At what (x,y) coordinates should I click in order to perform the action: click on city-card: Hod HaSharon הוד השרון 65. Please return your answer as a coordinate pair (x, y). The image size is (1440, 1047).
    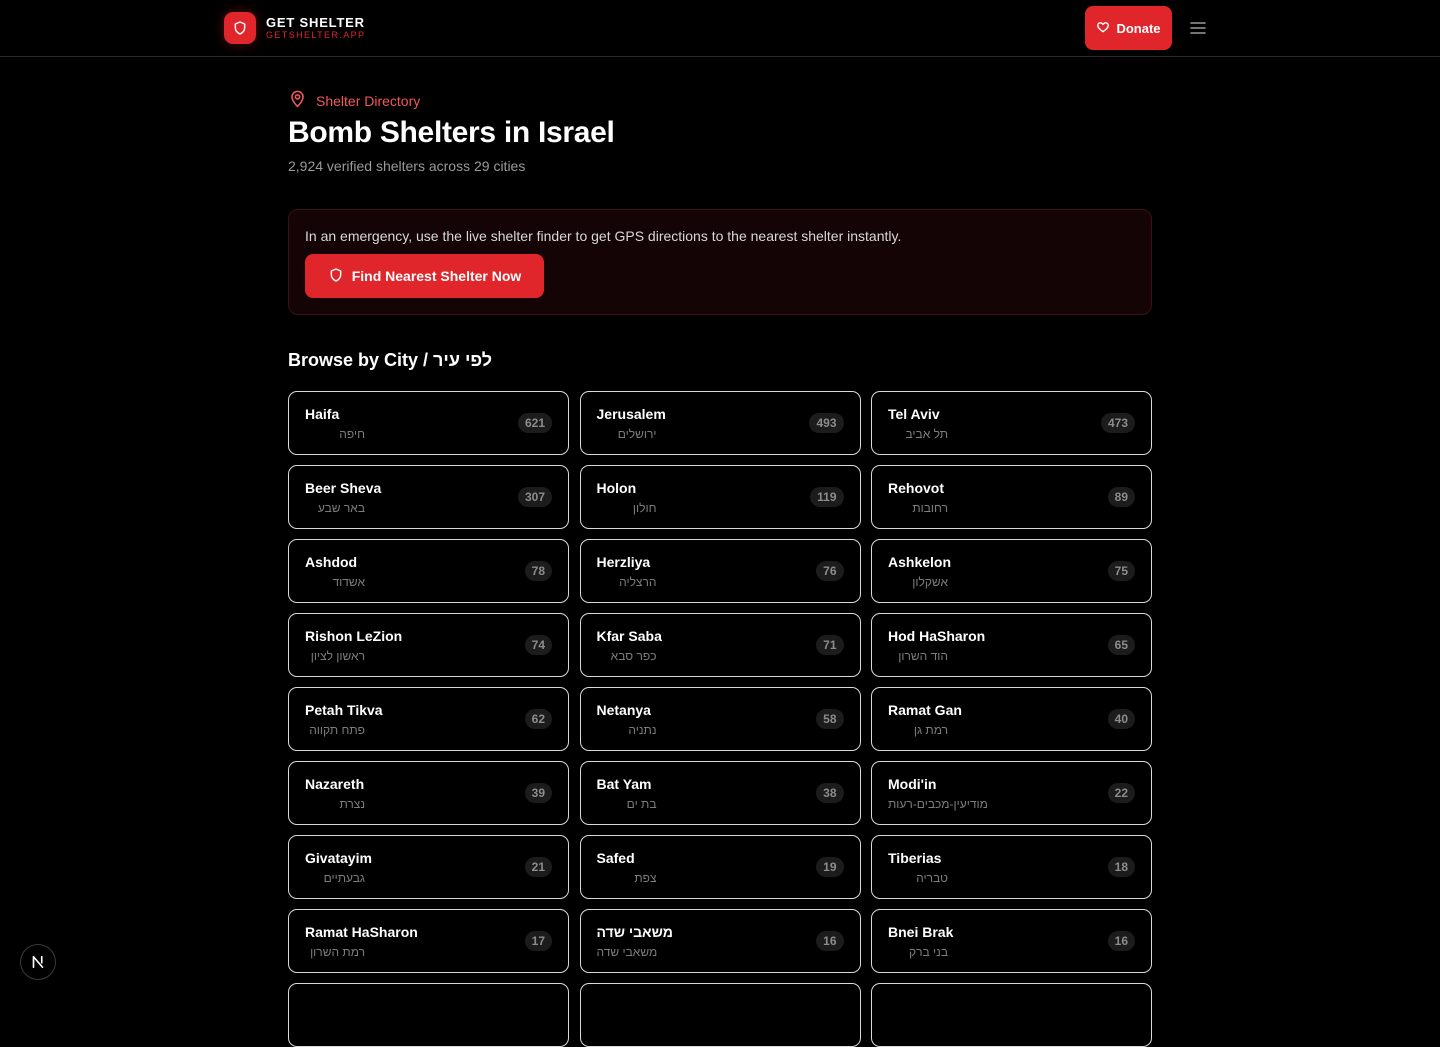
    Looking at the image, I should click on (1011, 645).